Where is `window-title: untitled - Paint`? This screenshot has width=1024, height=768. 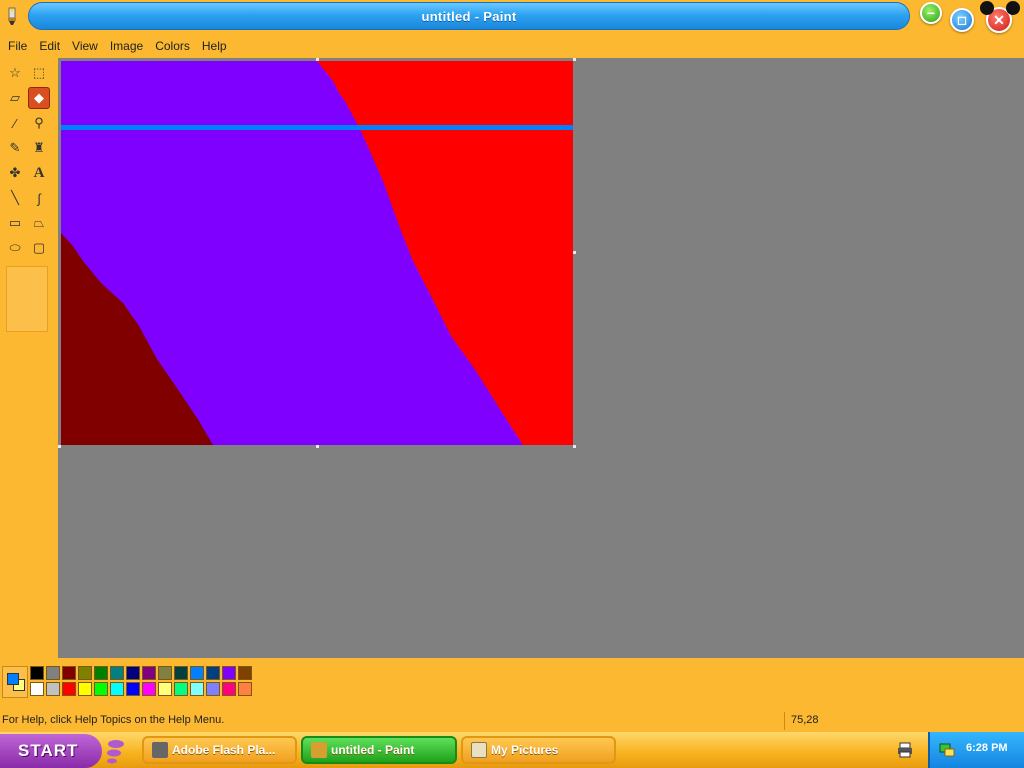 window-title: untitled - Paint is located at coordinates (469, 16).